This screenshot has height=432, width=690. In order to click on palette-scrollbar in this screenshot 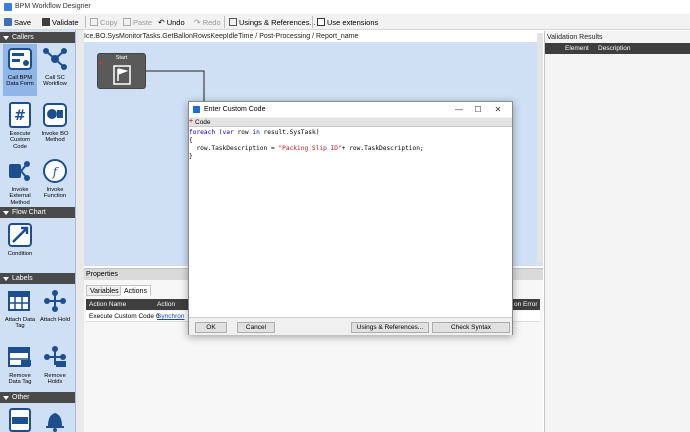, I will do `click(80, 231)`.